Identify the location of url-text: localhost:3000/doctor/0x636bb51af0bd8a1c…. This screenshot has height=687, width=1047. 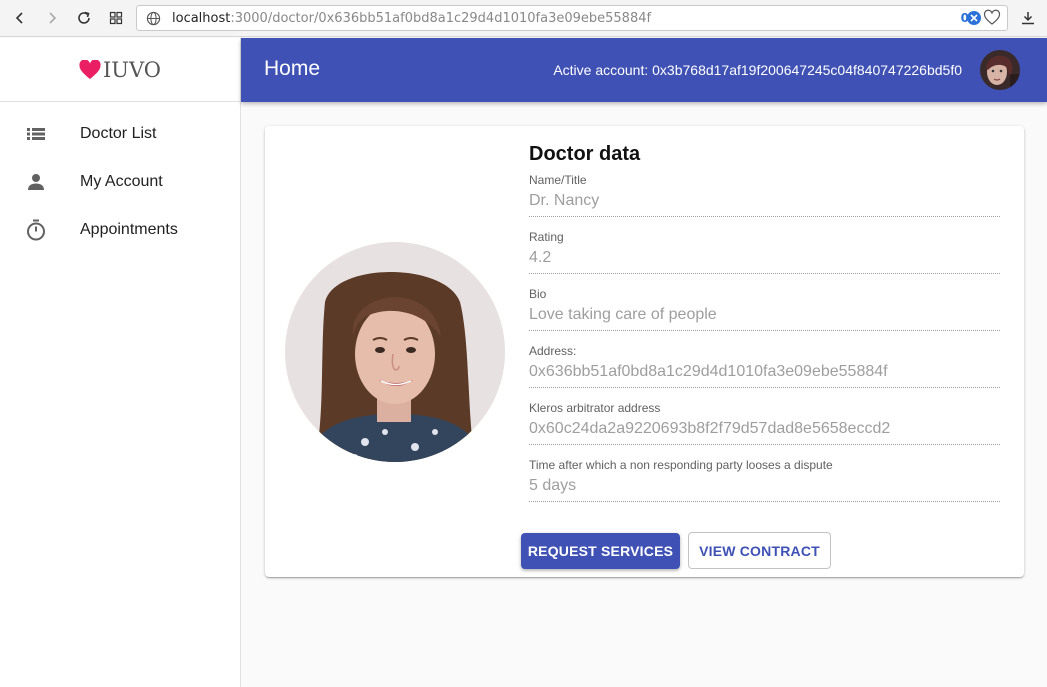
(411, 18).